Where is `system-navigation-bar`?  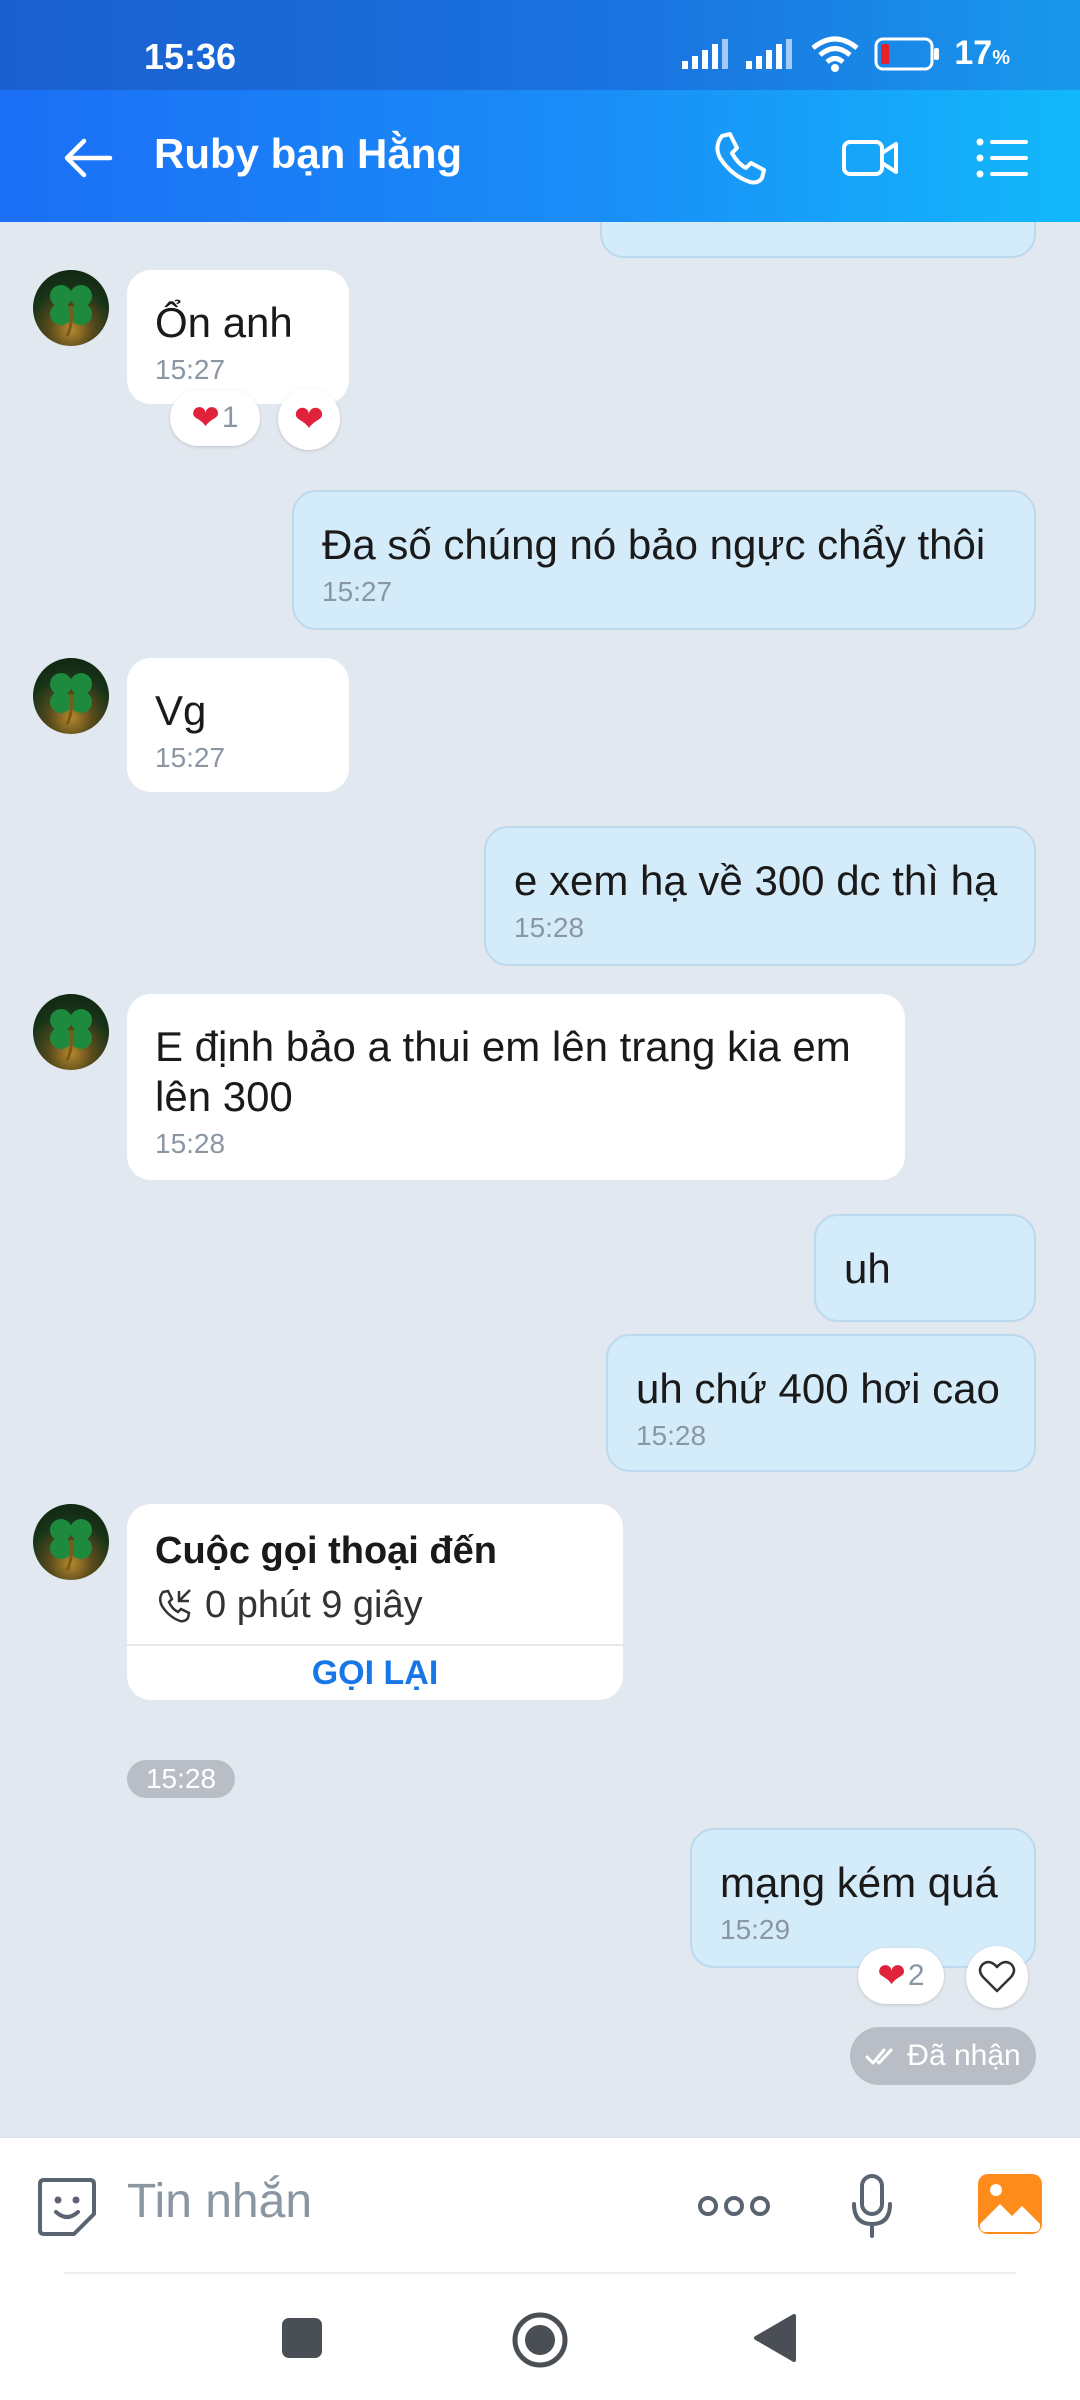
system-navigation-bar is located at coordinates (540, 2336).